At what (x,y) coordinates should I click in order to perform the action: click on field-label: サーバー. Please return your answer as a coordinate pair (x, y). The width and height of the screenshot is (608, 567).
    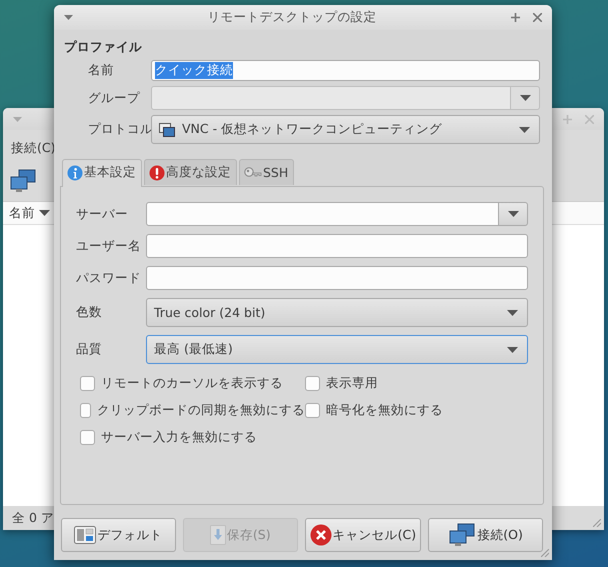
    Looking at the image, I should click on (102, 214).